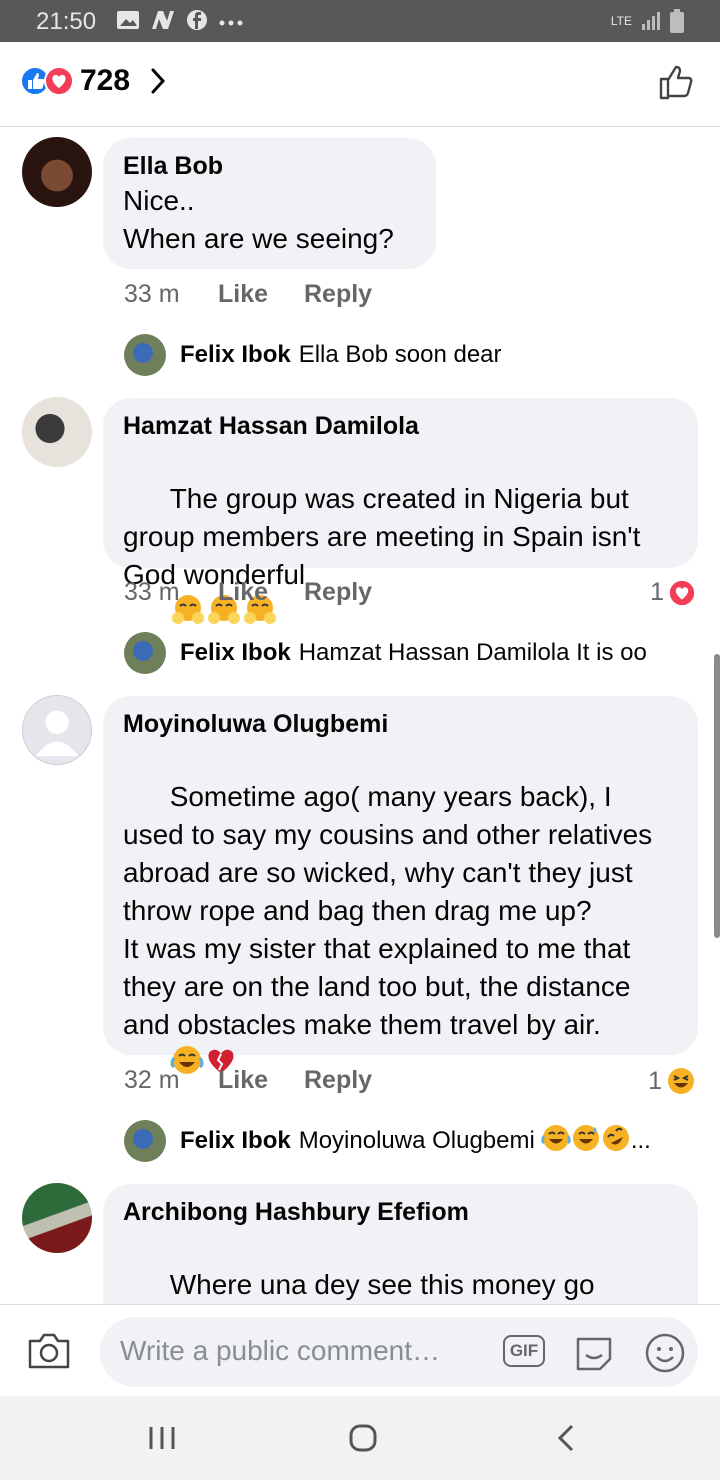  What do you see at coordinates (197, 20) in the screenshot?
I see `facebook-icon` at bounding box center [197, 20].